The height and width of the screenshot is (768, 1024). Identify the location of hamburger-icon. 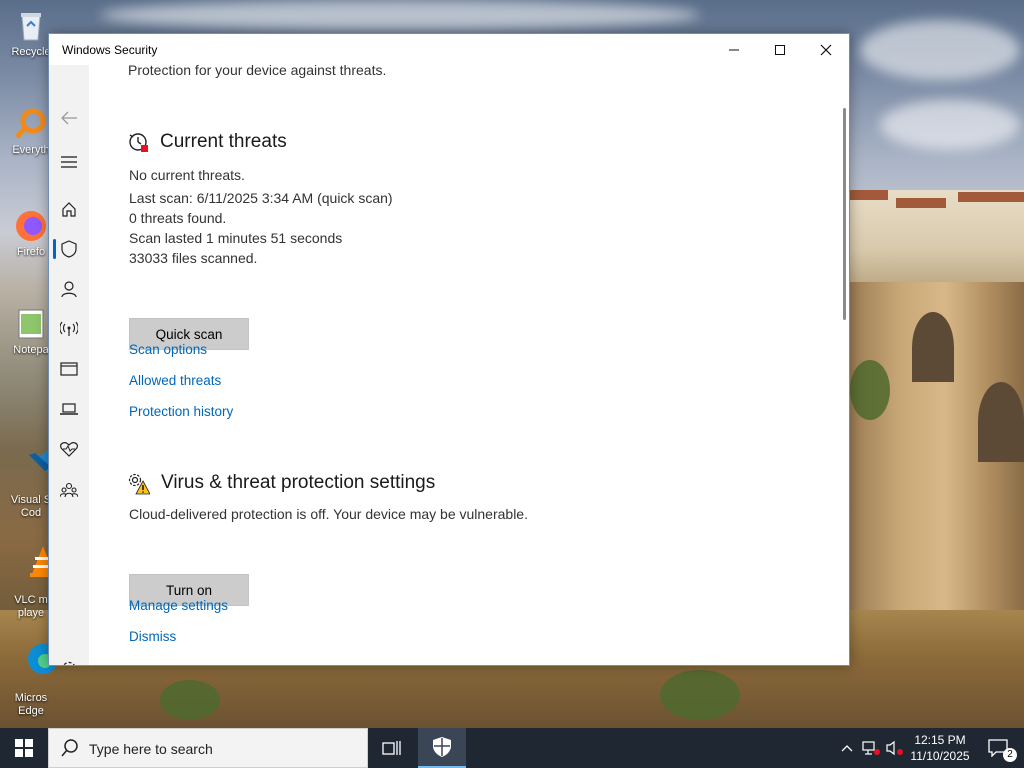
(69, 162).